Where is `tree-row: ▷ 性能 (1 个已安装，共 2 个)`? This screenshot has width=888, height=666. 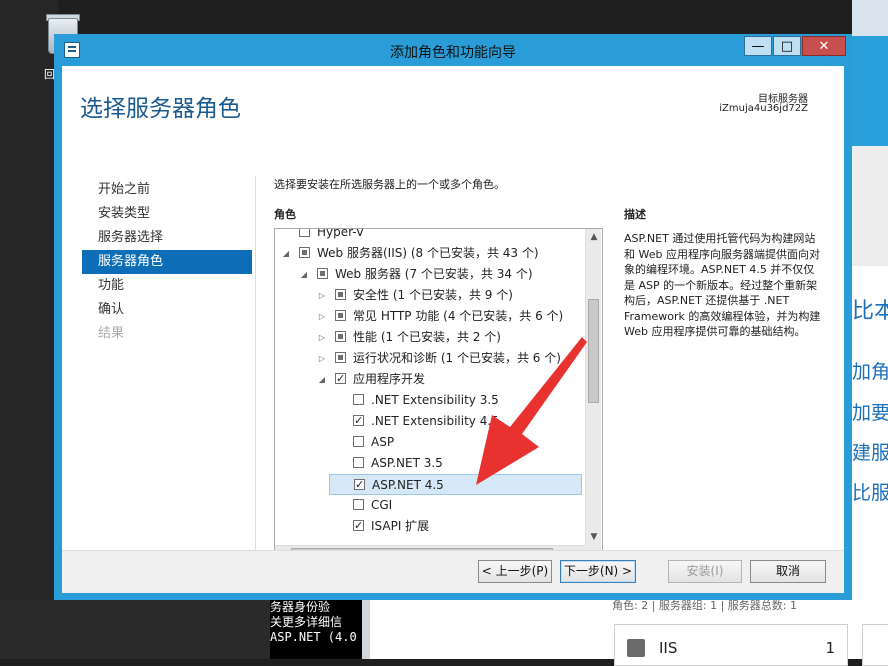
tree-row: ▷ 性能 (1 个已安装，共 2 个) is located at coordinates (430, 337).